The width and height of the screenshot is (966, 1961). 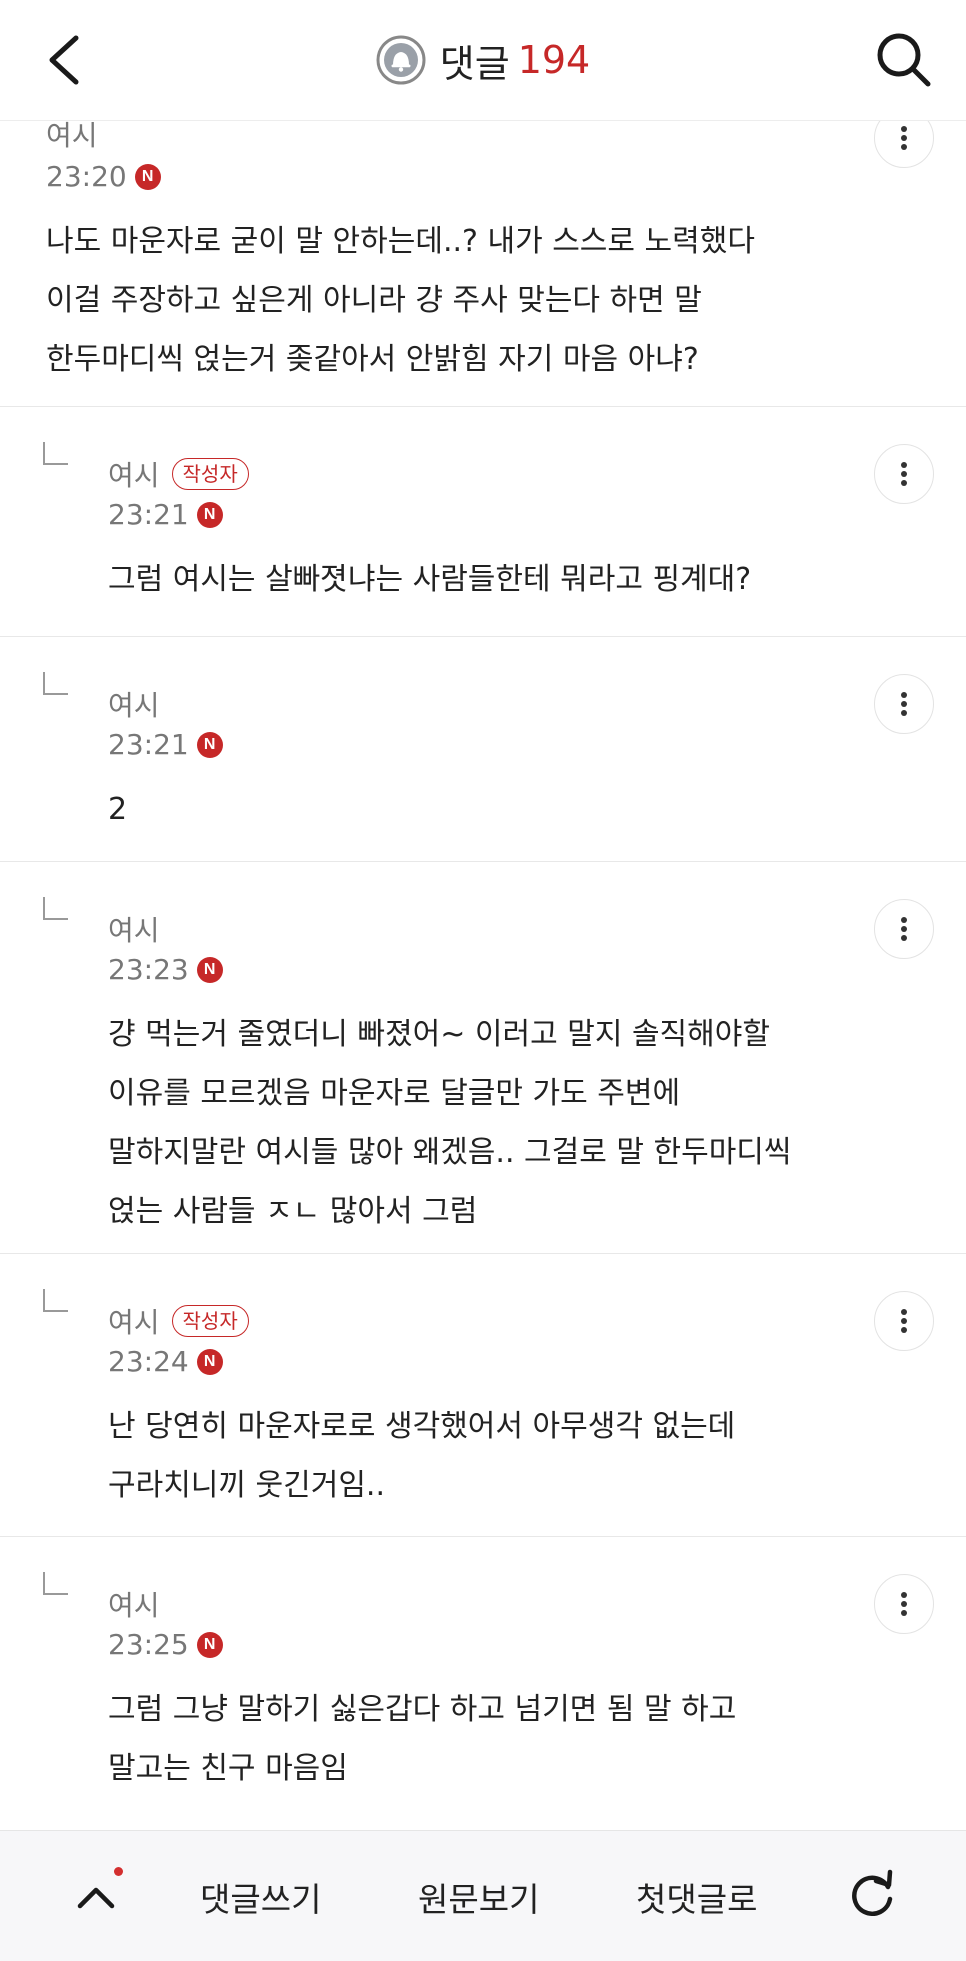 What do you see at coordinates (439, 1034) in the screenshot?
I see `comment-line: 걍 먹는거 줄였더니 빠졌어~ 이러고 말지 솔직해야할` at bounding box center [439, 1034].